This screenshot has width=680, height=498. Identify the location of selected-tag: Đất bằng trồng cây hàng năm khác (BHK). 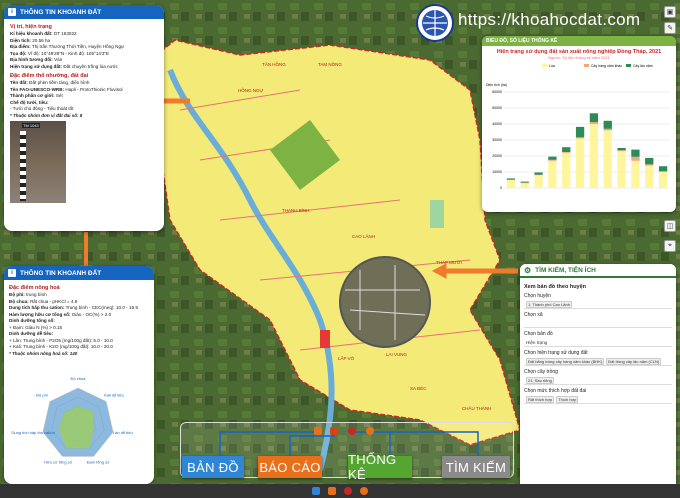
(565, 361).